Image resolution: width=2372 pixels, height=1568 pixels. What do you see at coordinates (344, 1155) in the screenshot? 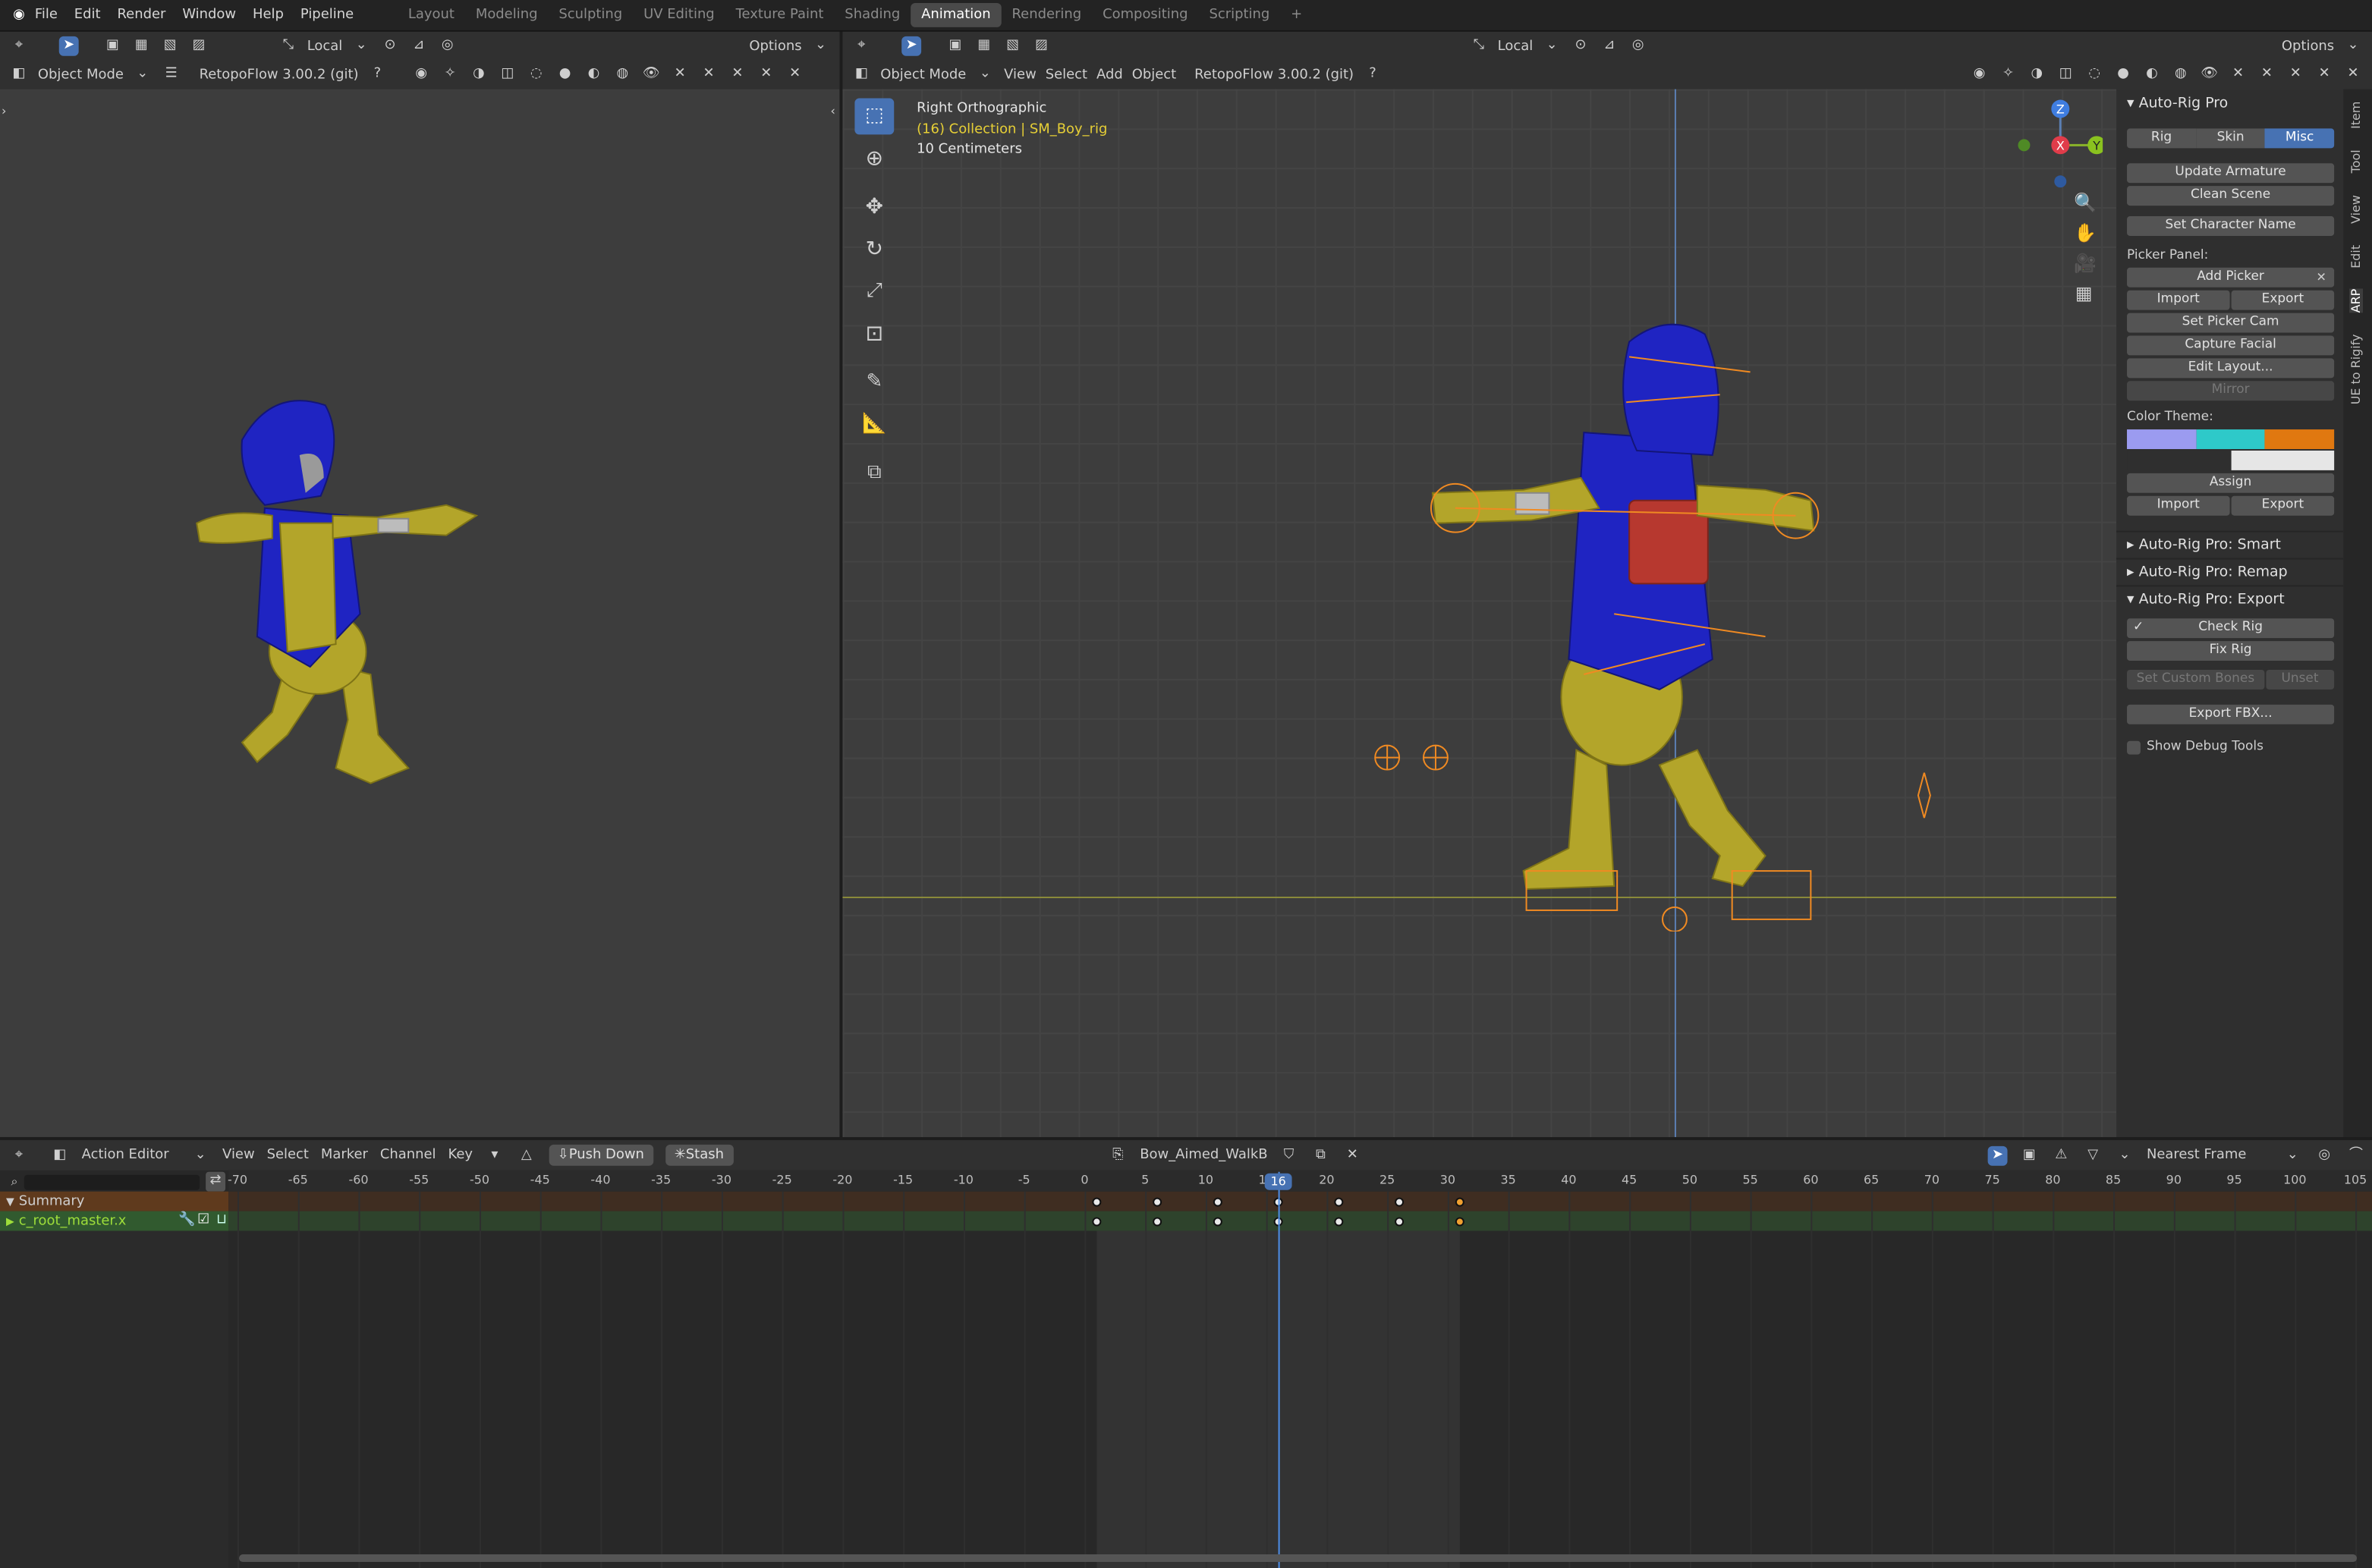
I see `menu-marker: Marker` at bounding box center [344, 1155].